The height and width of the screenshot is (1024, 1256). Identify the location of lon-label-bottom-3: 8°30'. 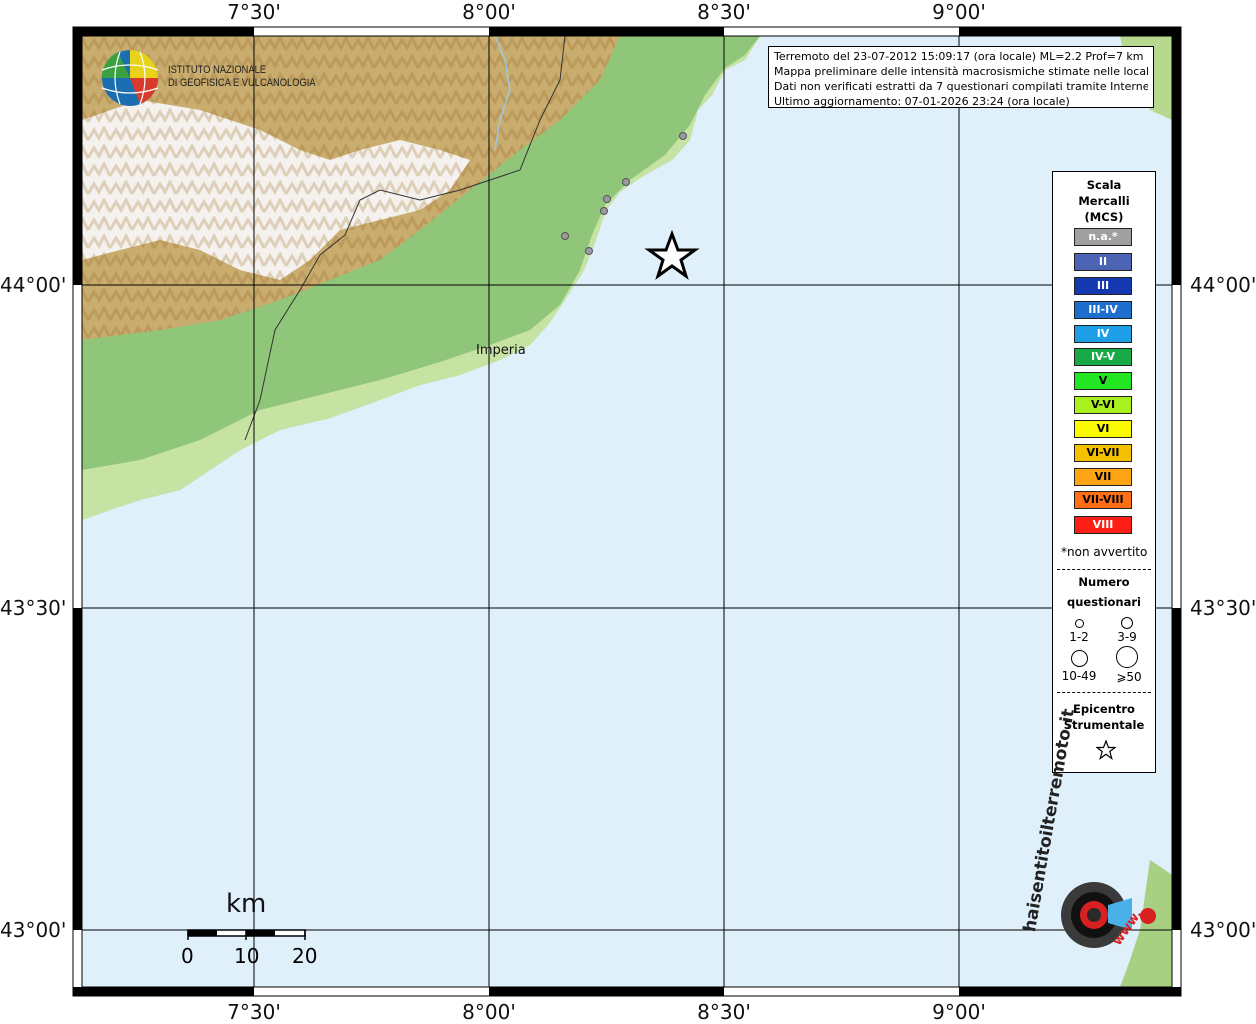
(724, 1012).